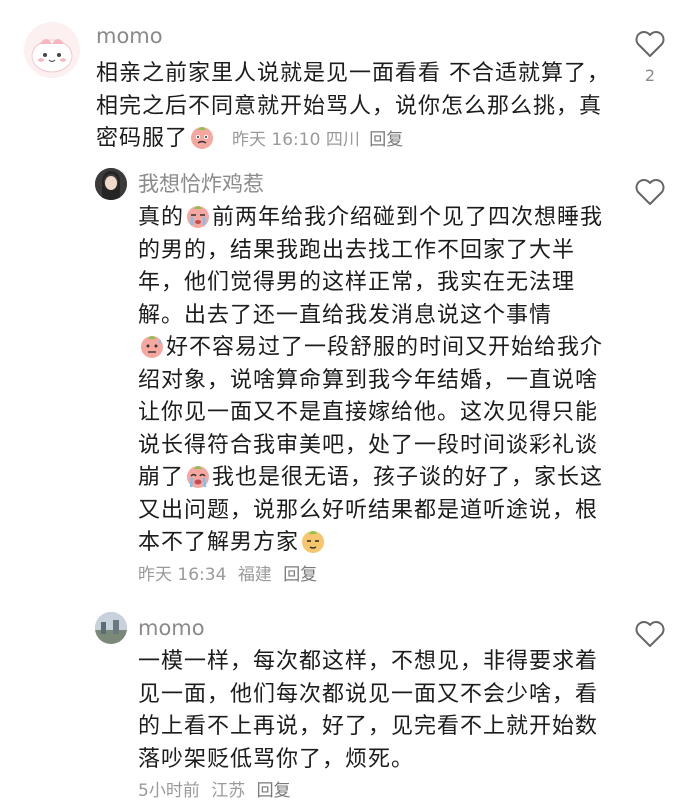 This screenshot has height=802, width=690. What do you see at coordinates (201, 184) in the screenshot?
I see `username: 我想恰炸鸡惹` at bounding box center [201, 184].